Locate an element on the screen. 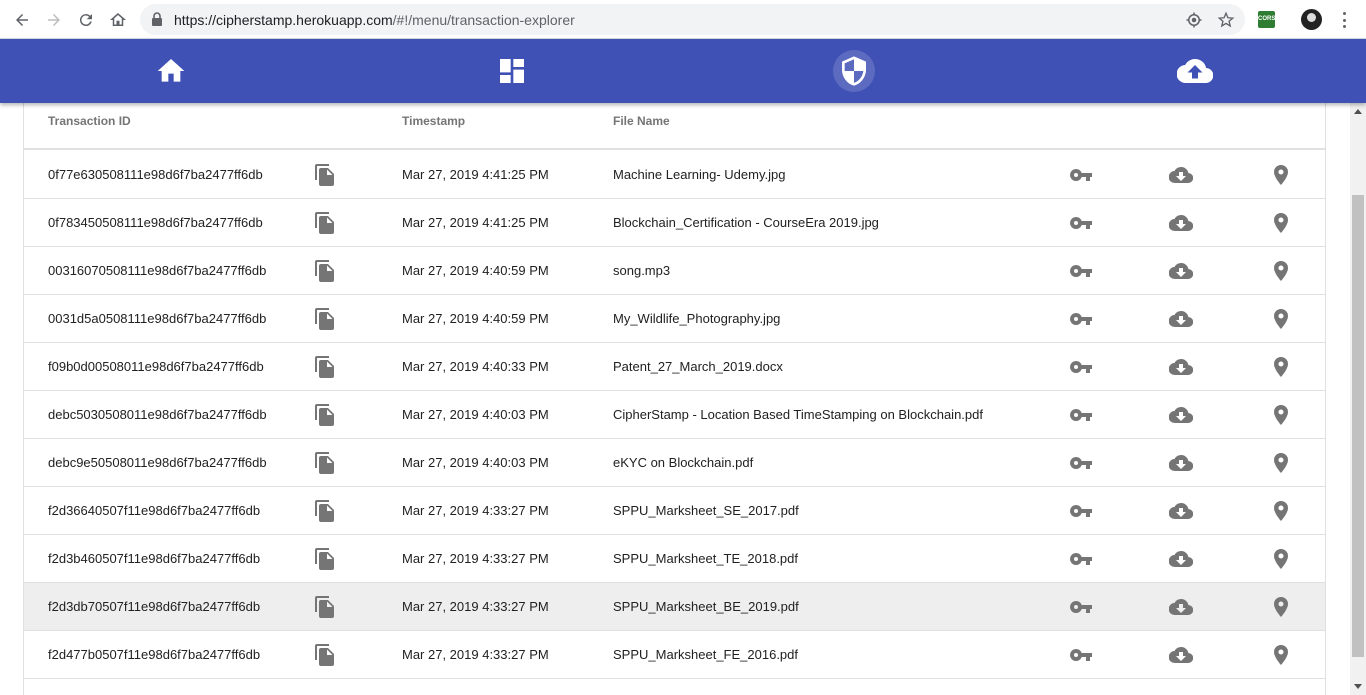  header-timestamp: Timestamp is located at coordinates (433, 121).